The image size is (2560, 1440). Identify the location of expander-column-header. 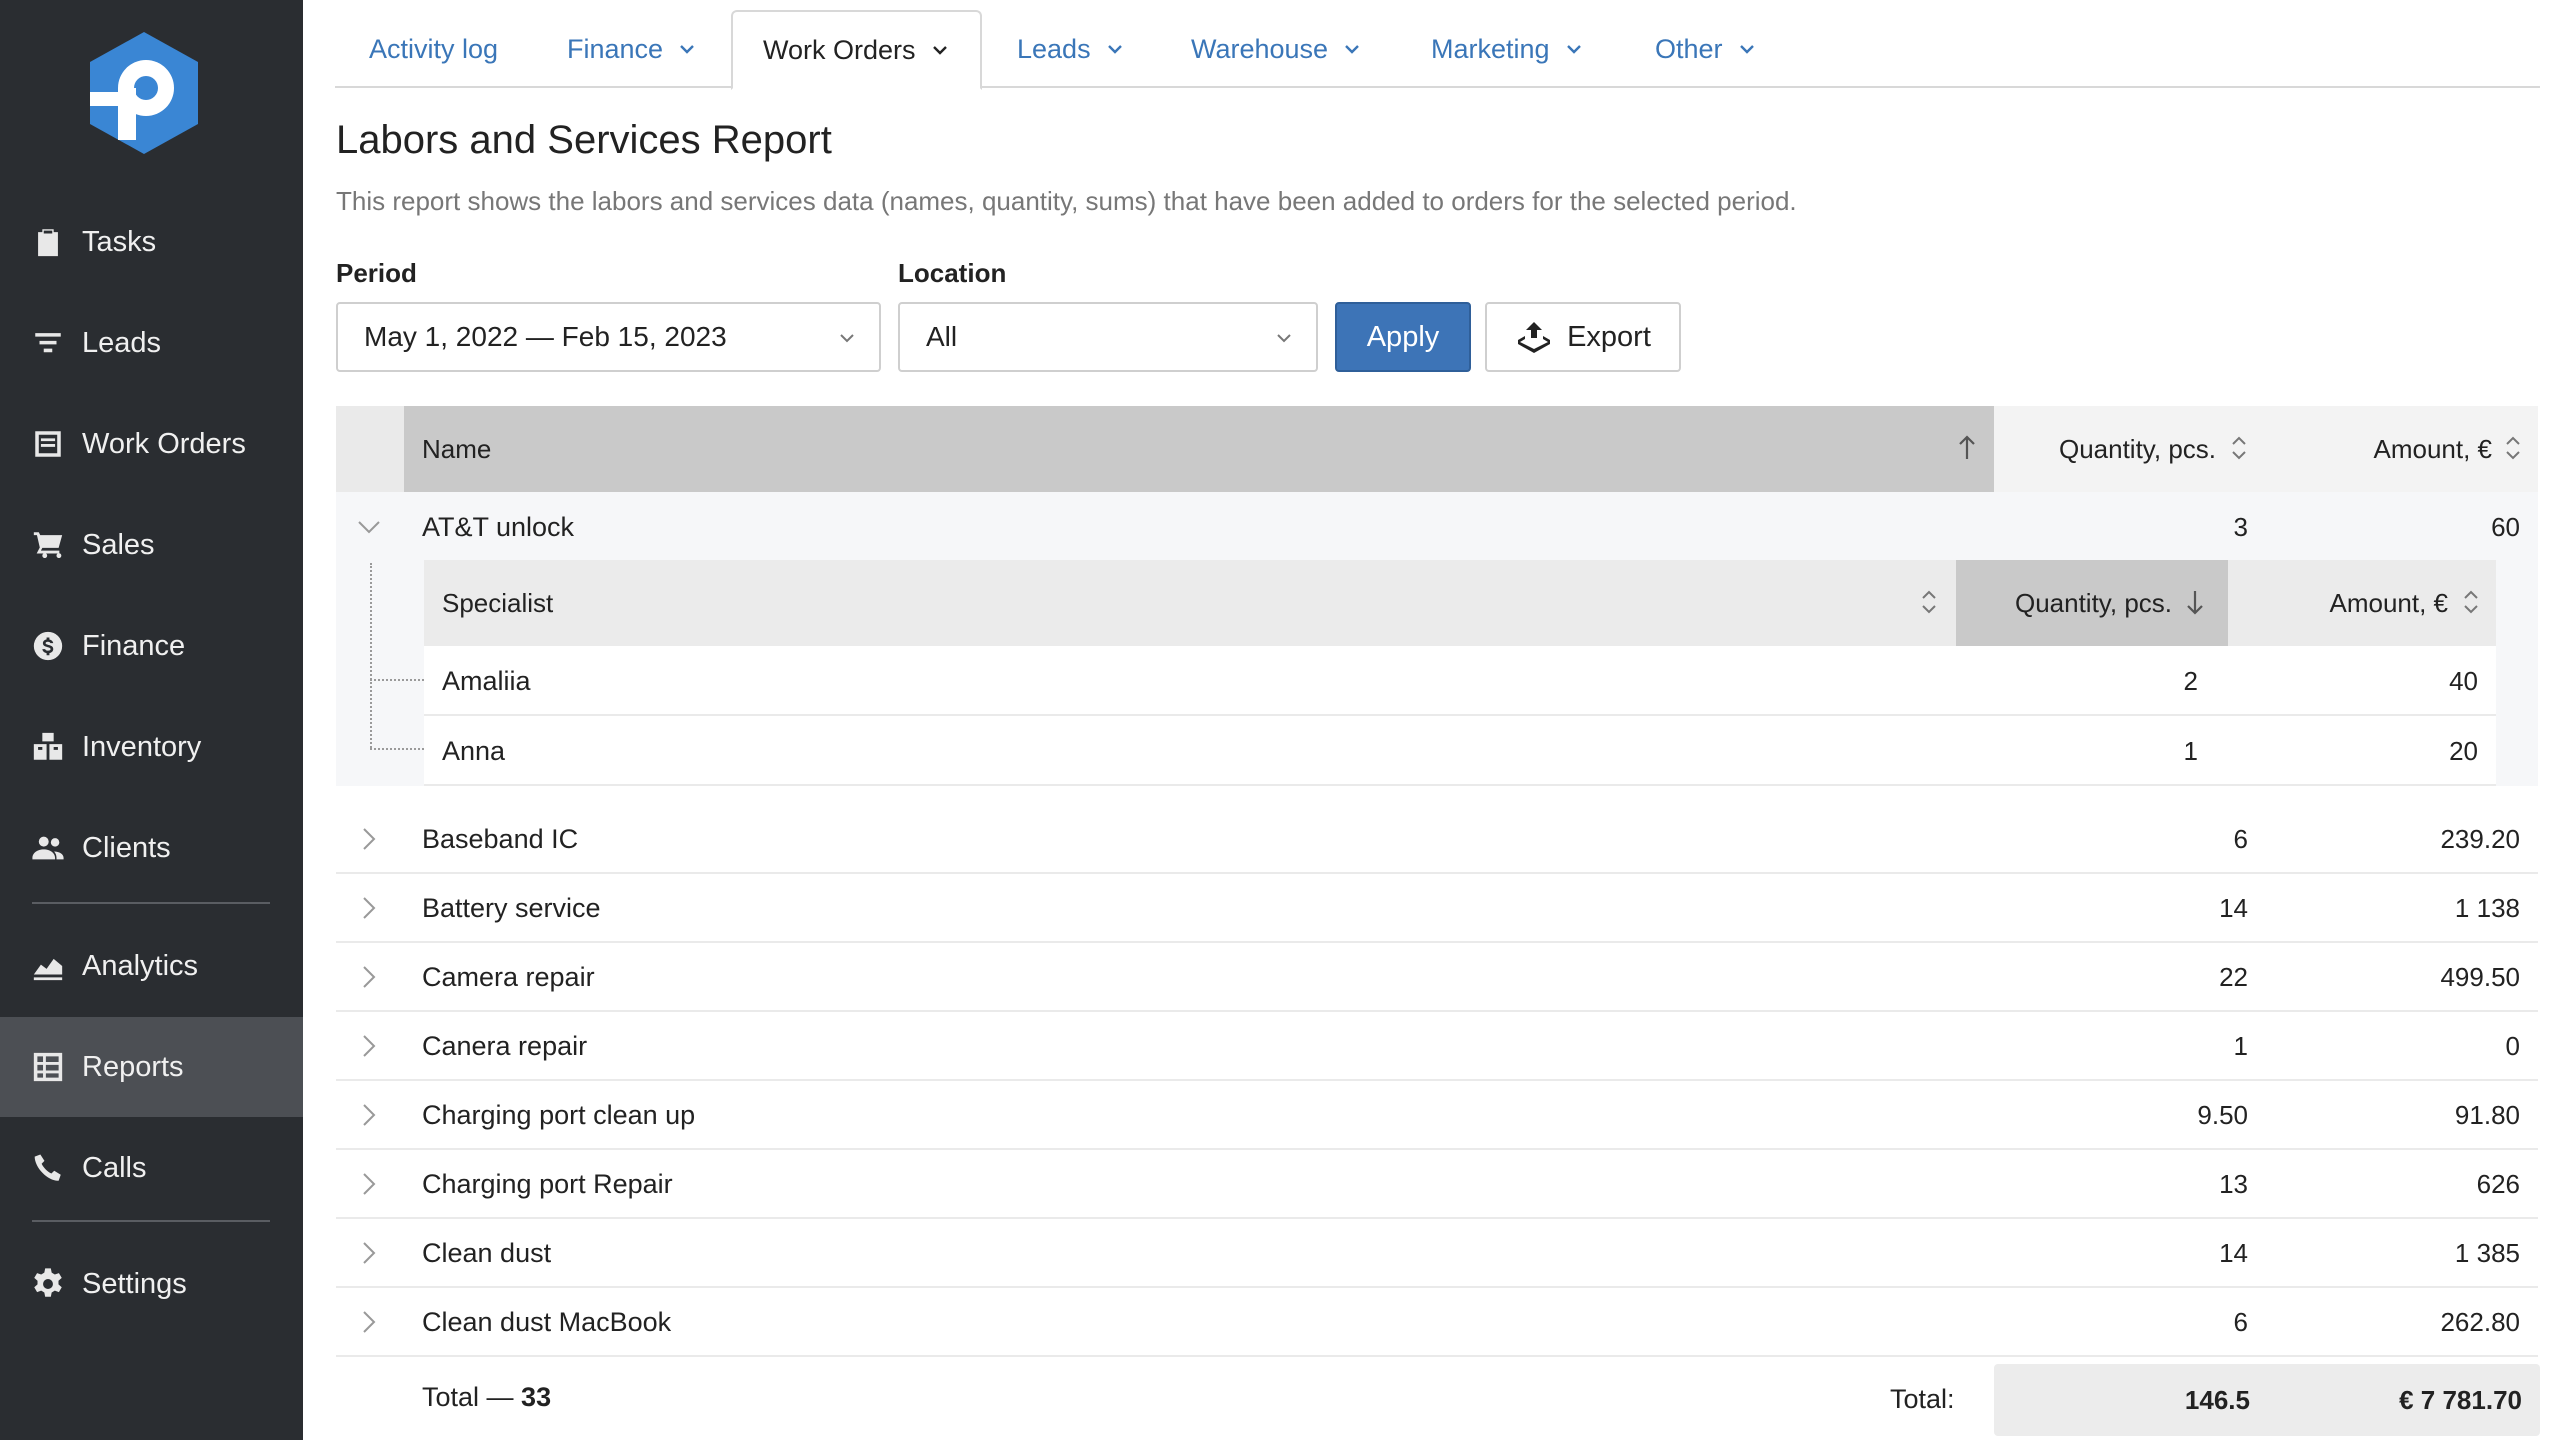
(370, 449).